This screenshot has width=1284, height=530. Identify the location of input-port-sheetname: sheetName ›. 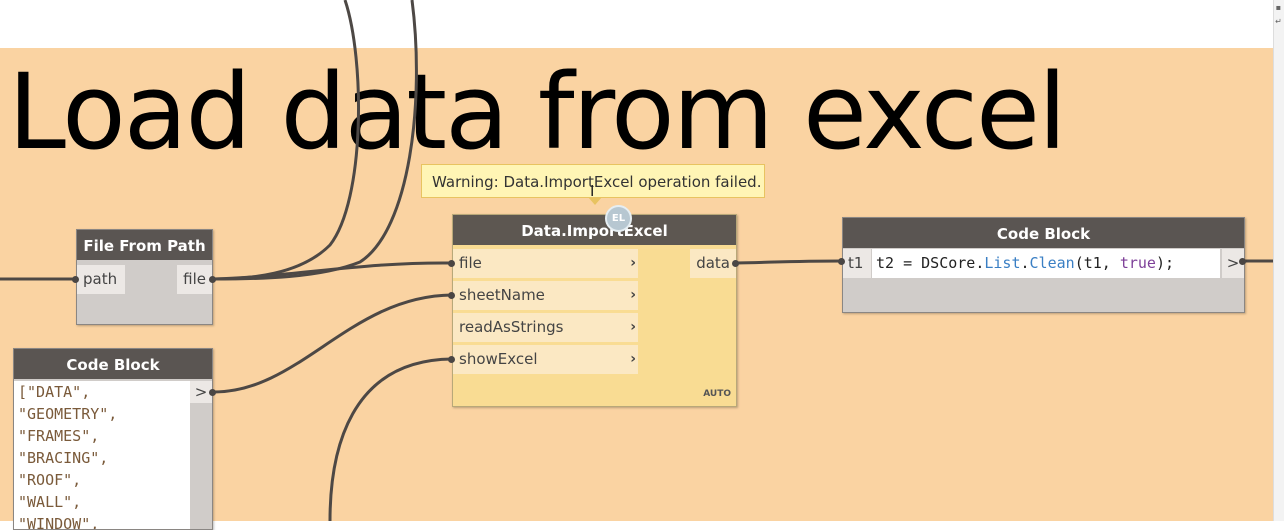
(545, 295).